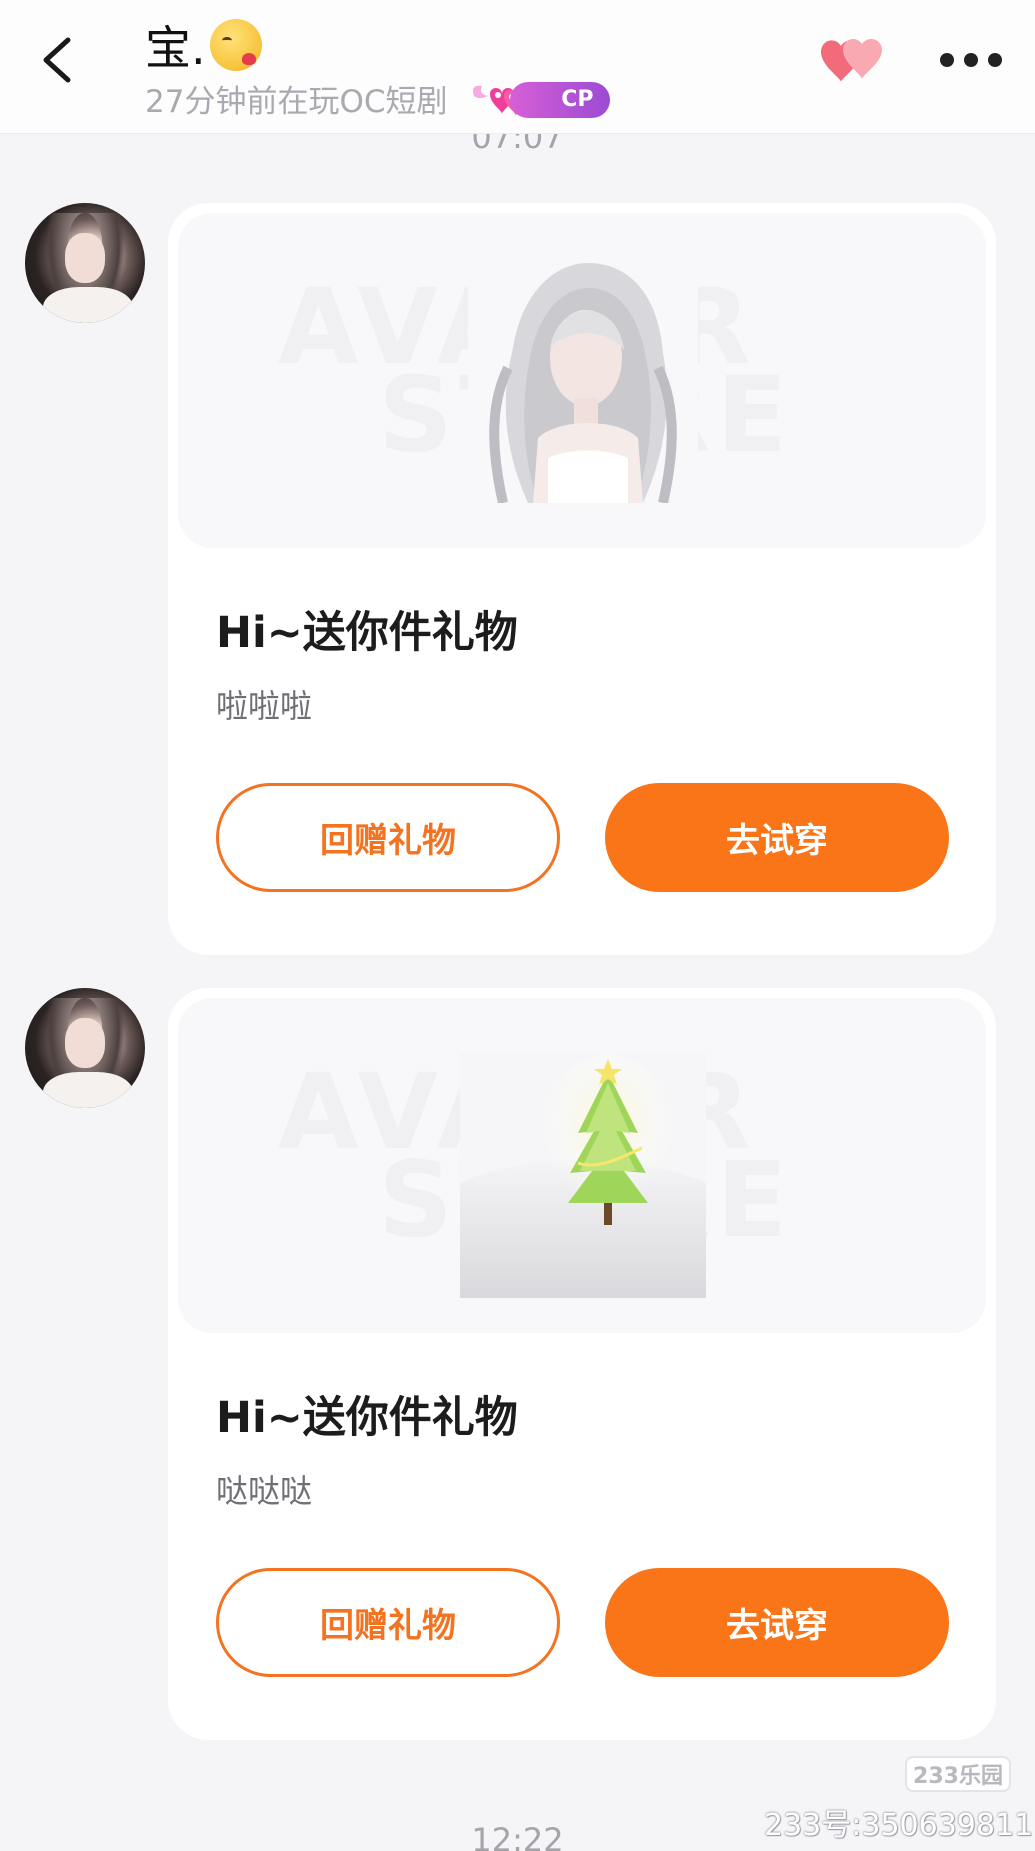 The image size is (1035, 1851). Describe the element at coordinates (235, 45) in the screenshot. I see `kissing-face-emoji-icon` at that location.